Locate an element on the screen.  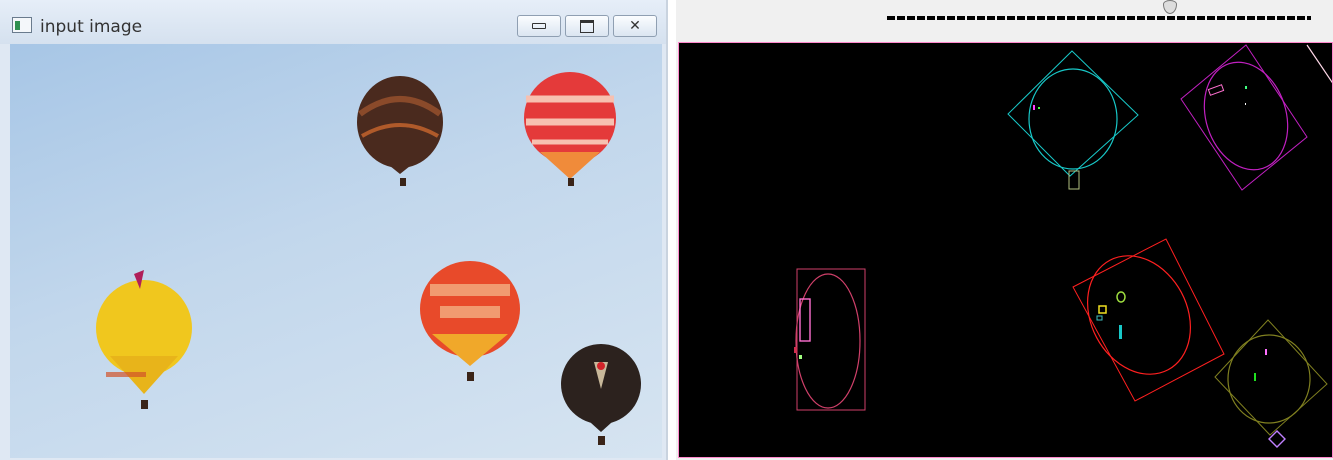
titlebar: input image ✕ is located at coordinates (333, 22).